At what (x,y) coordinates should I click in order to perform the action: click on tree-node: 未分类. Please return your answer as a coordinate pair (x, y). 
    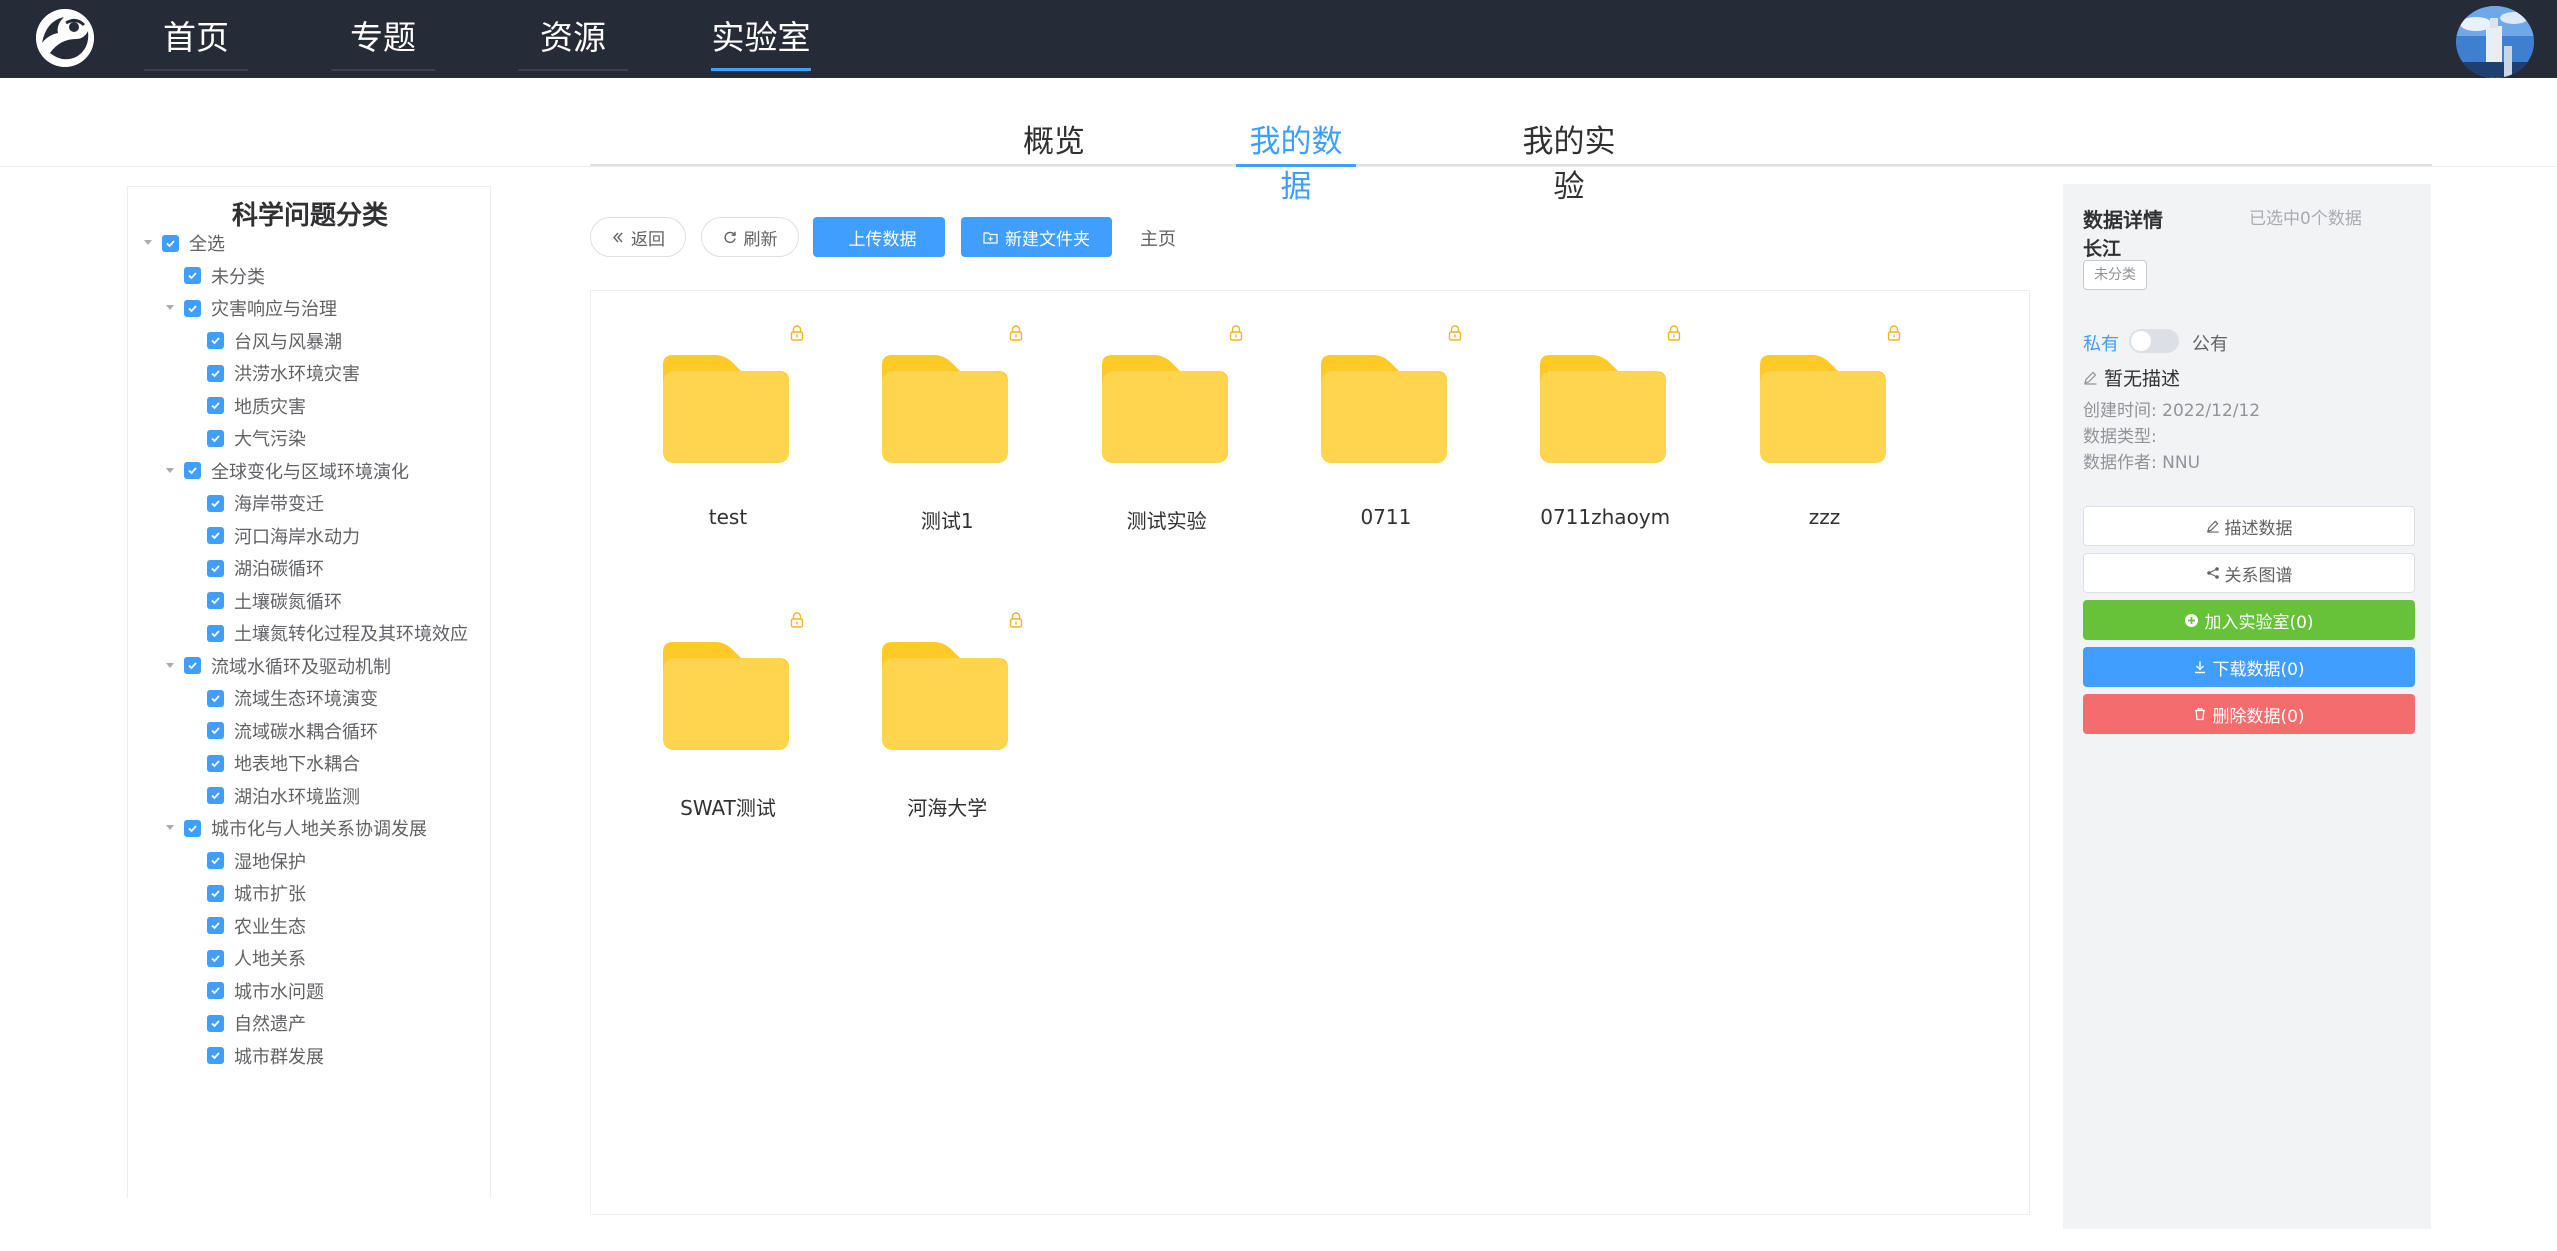
    Looking at the image, I should click on (213, 276).